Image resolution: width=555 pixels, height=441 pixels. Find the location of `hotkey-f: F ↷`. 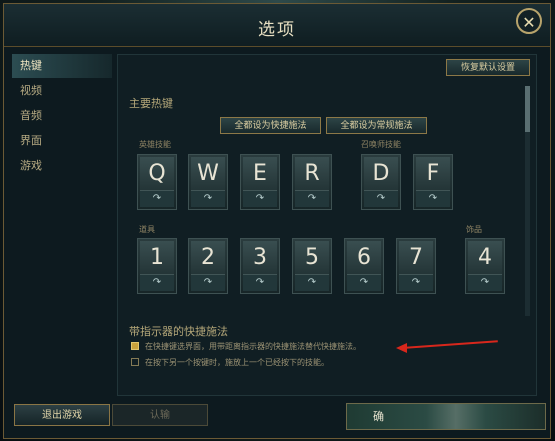

hotkey-f: F ↷ is located at coordinates (433, 182).